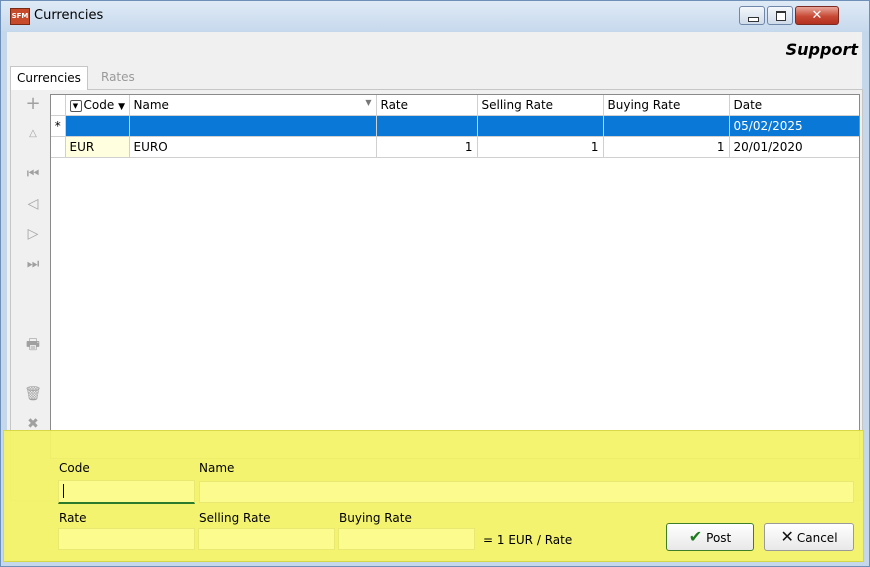 The width and height of the screenshot is (870, 567). I want to click on tab-rates: Rates, so click(118, 77).